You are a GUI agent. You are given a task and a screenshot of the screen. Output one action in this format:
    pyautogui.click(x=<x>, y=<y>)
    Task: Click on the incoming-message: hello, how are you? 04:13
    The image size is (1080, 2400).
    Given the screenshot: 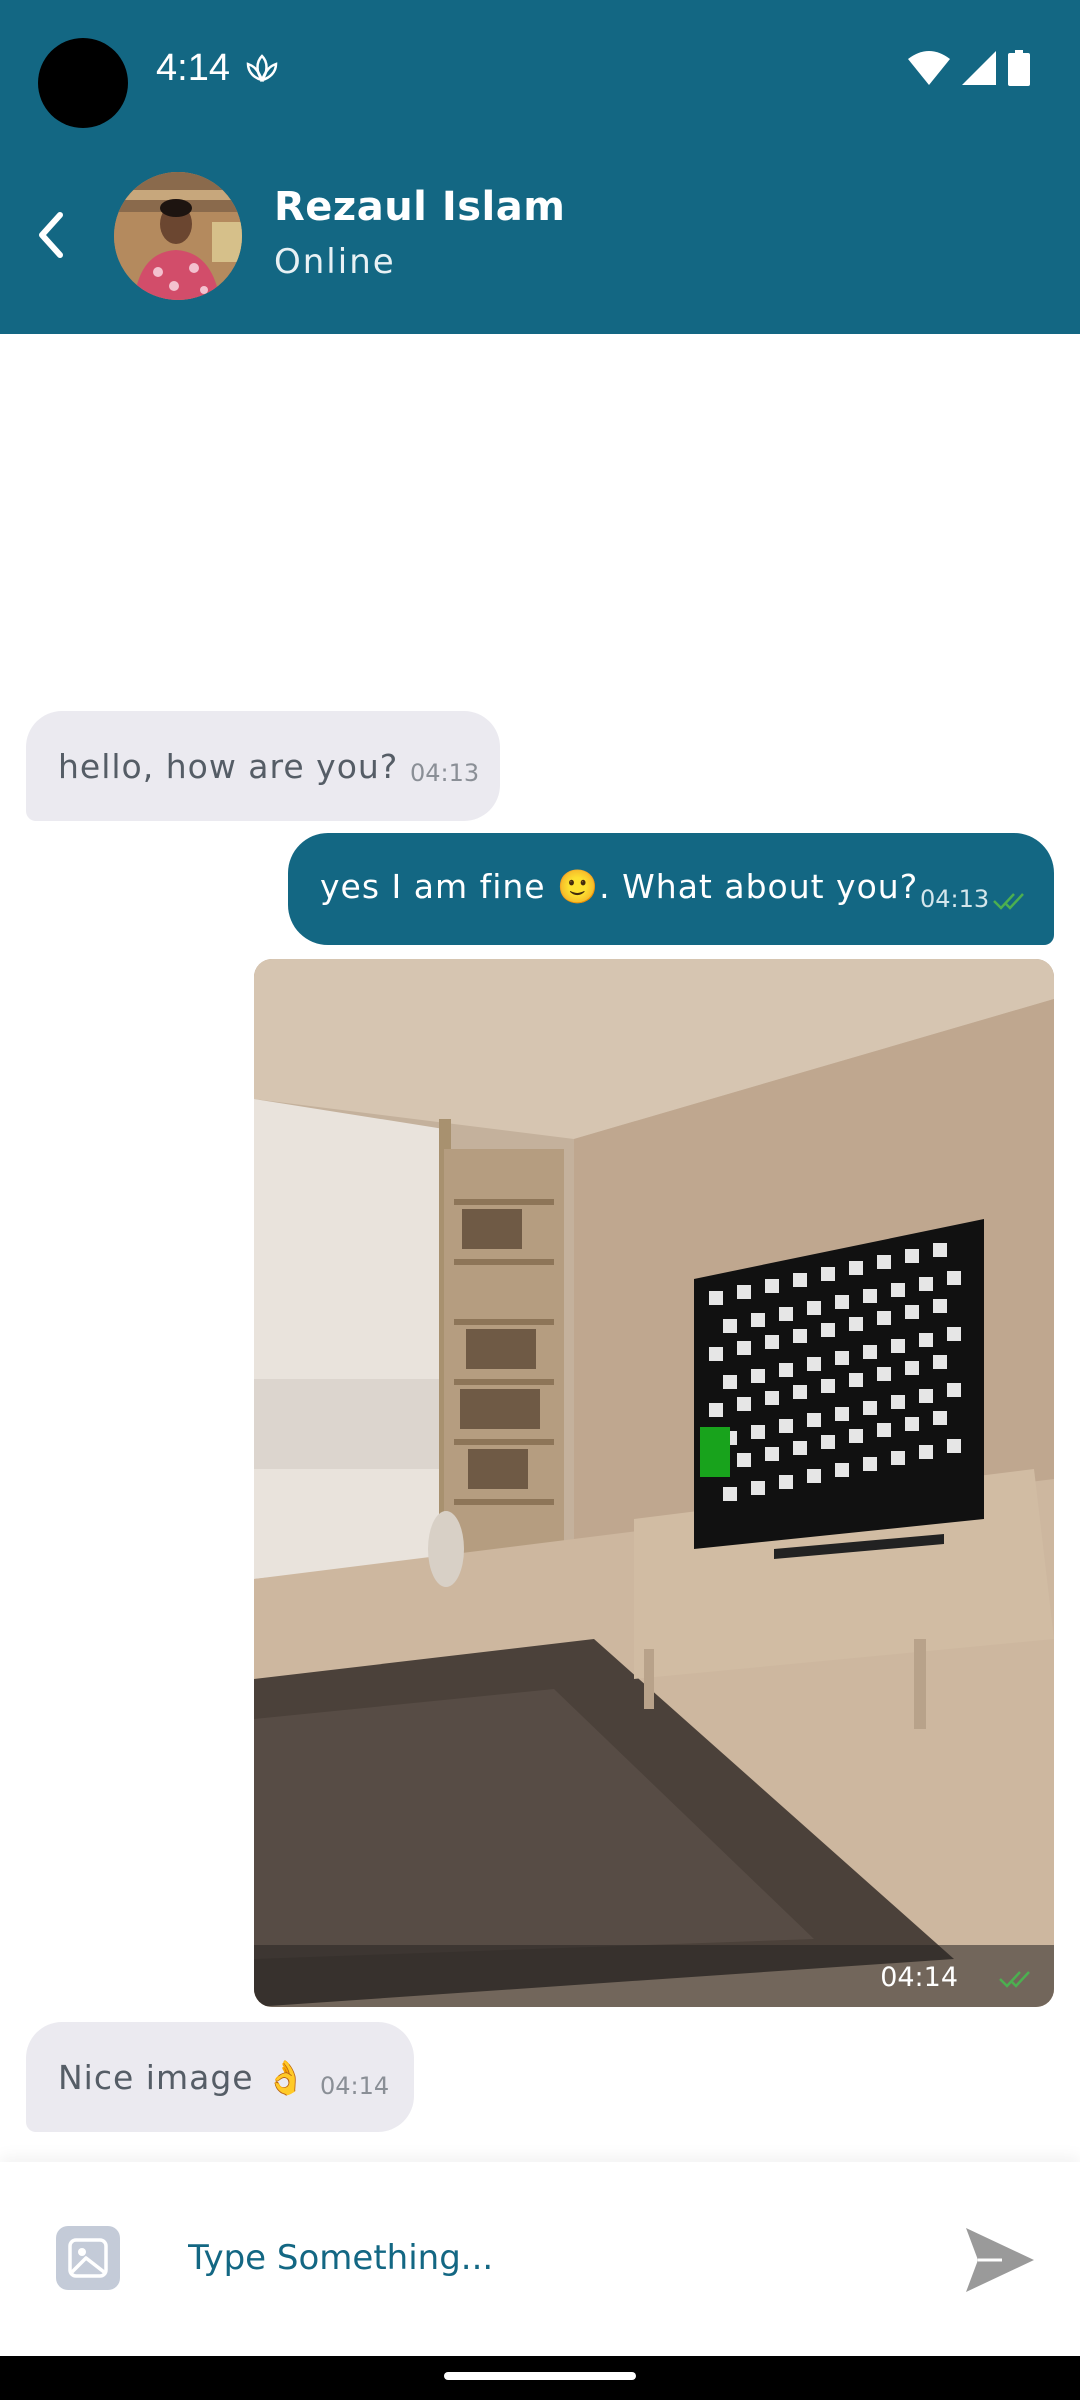 What is the action you would take?
    pyautogui.click(x=263, y=766)
    